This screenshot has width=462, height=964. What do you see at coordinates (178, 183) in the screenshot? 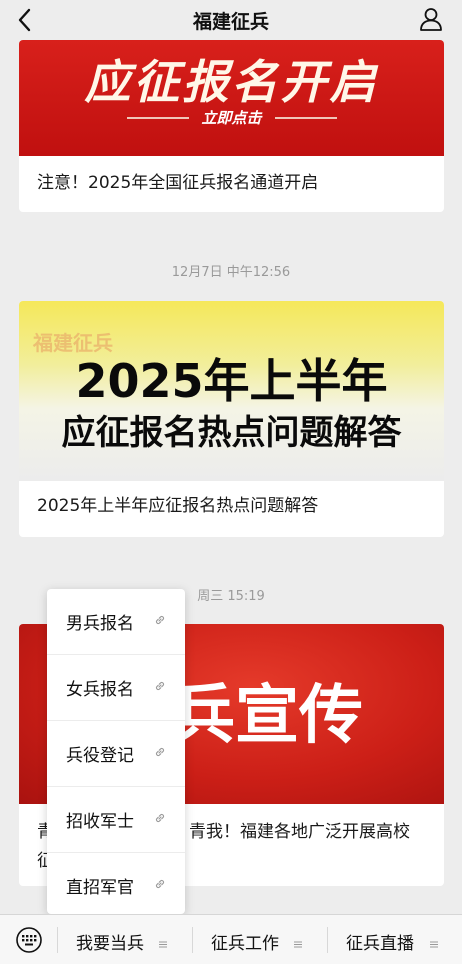
I see `article-title: 注意！2025年全国征兵报名通道开启` at bounding box center [178, 183].